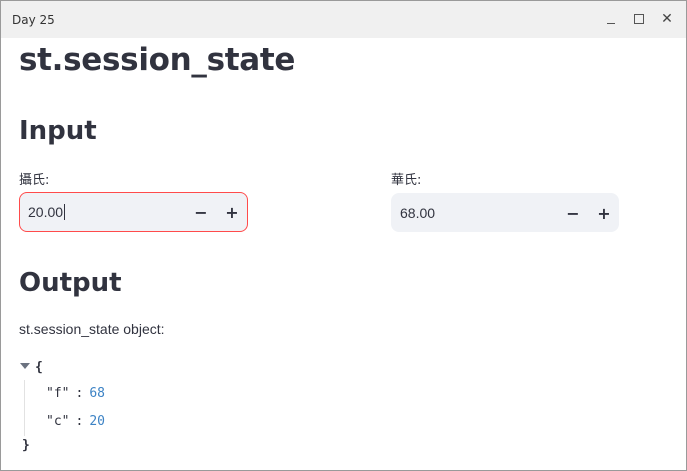 This screenshot has height=471, width=687. I want to click on minimize-icon, so click(611, 23).